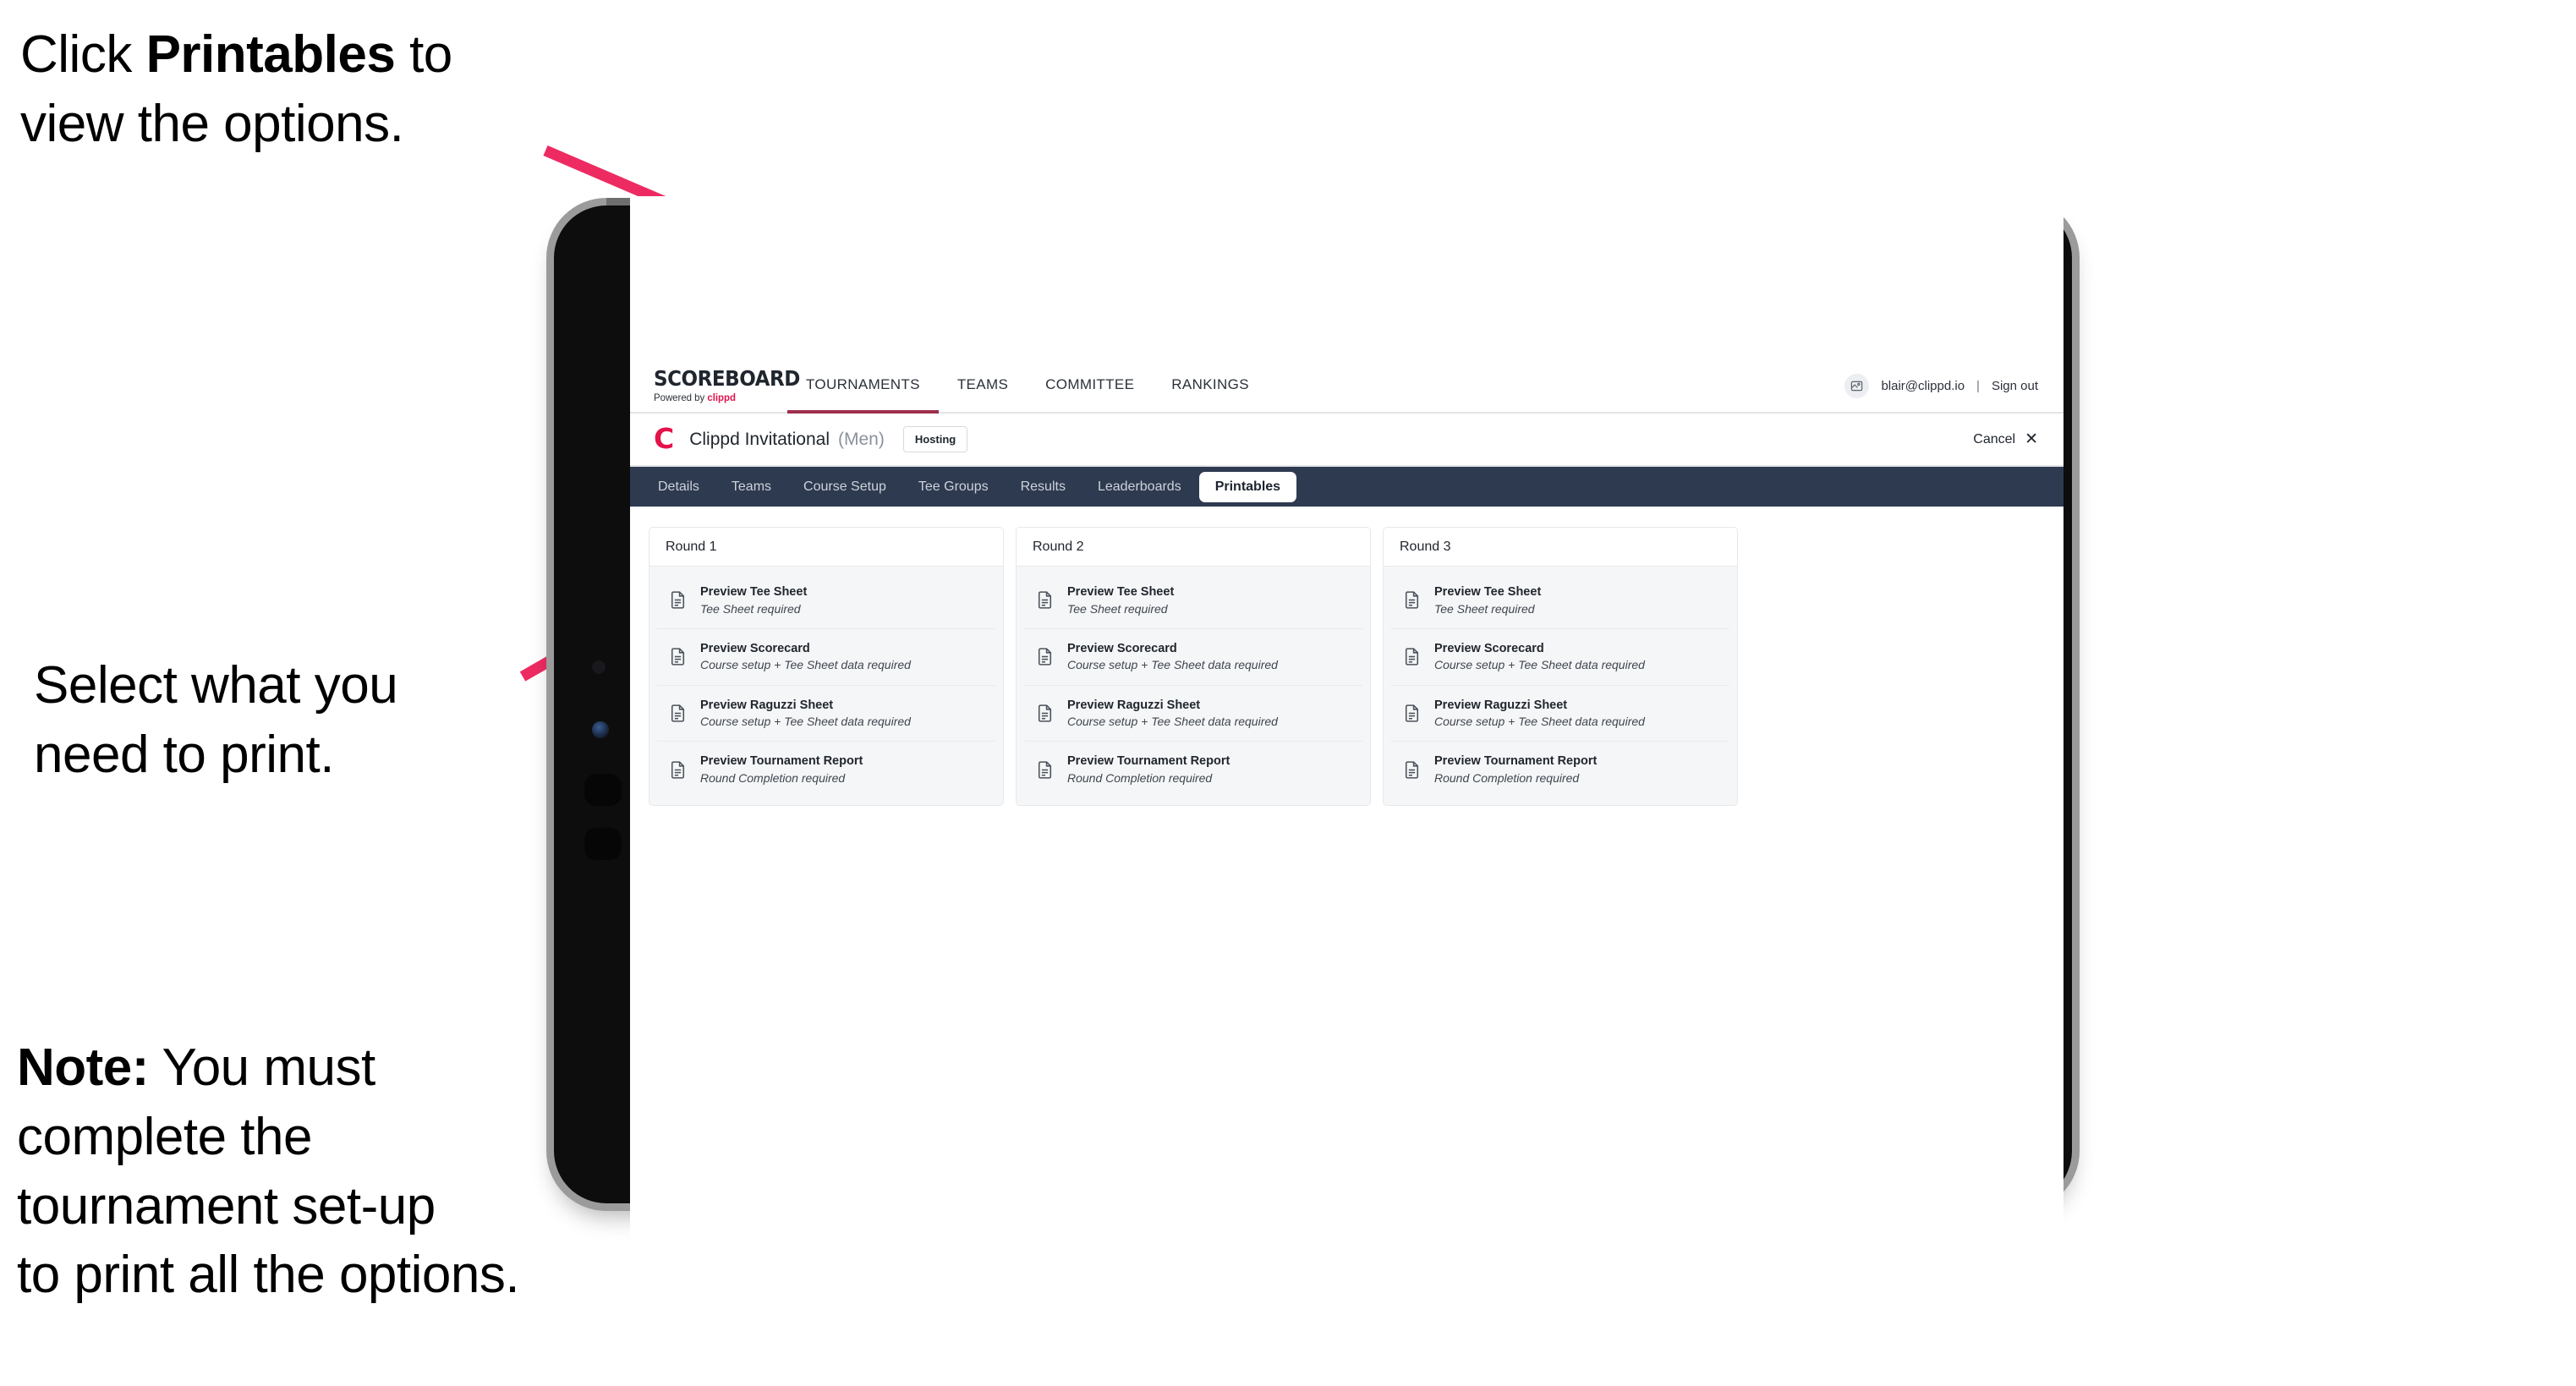 This screenshot has width=2576, height=1386. Describe the element at coordinates (1210, 387) in the screenshot. I see `nav-item-rankings: RANKINGS` at that location.